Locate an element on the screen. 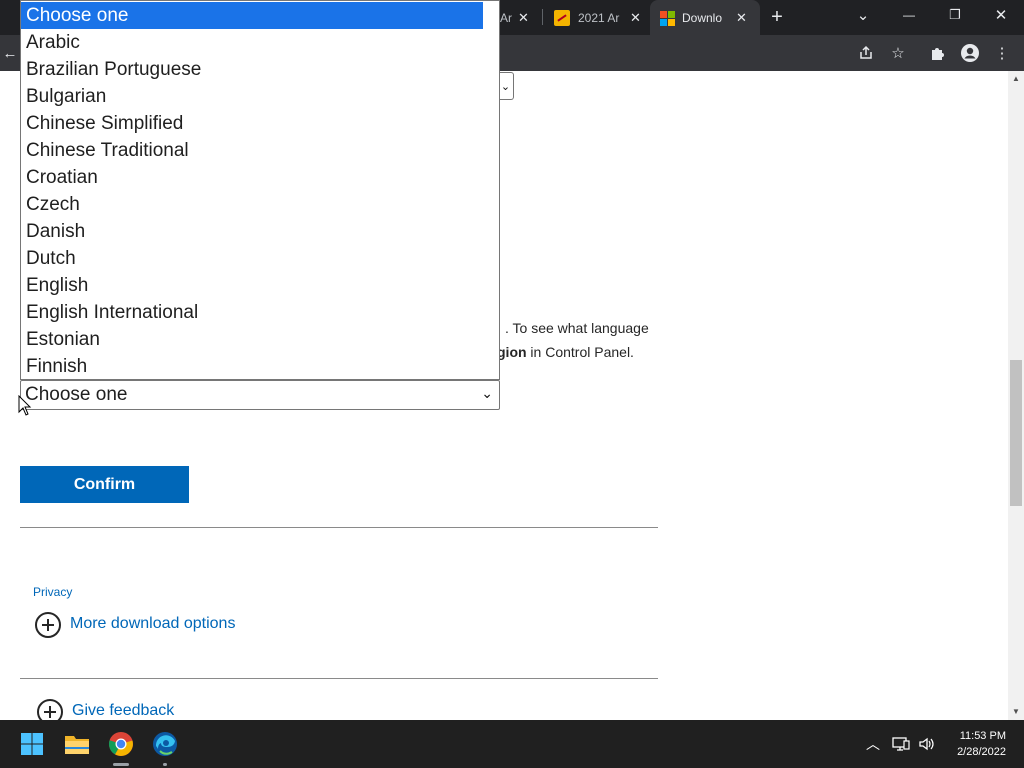 Image resolution: width=1024 pixels, height=768 pixels. dropdown-option: English is located at coordinates (252, 285).